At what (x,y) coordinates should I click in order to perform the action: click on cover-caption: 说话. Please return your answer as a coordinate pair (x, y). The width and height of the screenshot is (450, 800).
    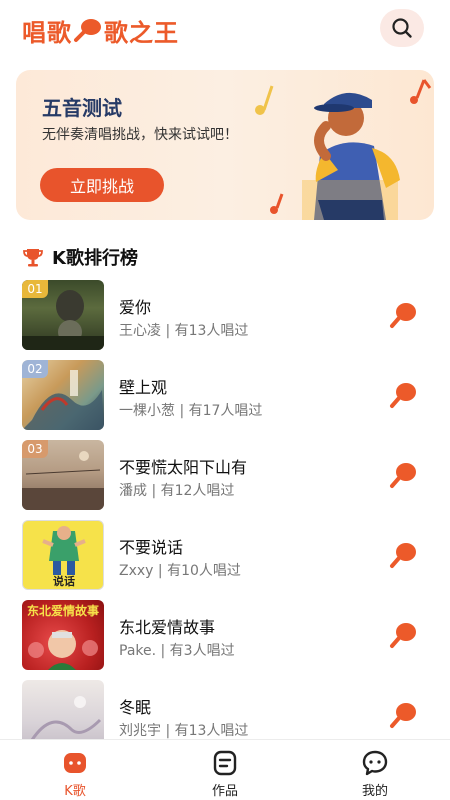
    Looking at the image, I should click on (64, 581).